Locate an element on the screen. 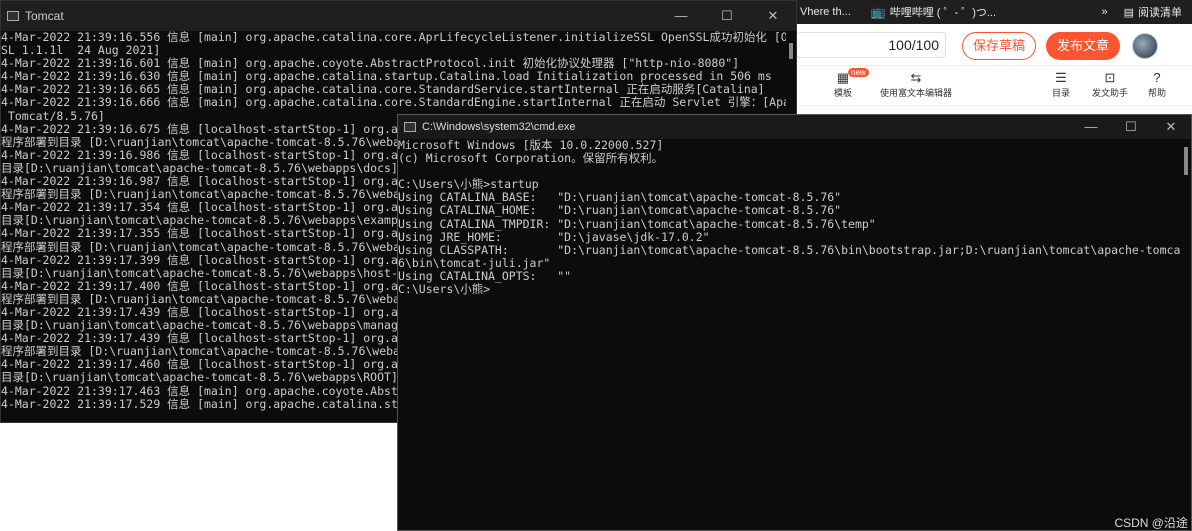 This screenshot has width=1192, height=531. cmd-window-icon is located at coordinates (410, 127).